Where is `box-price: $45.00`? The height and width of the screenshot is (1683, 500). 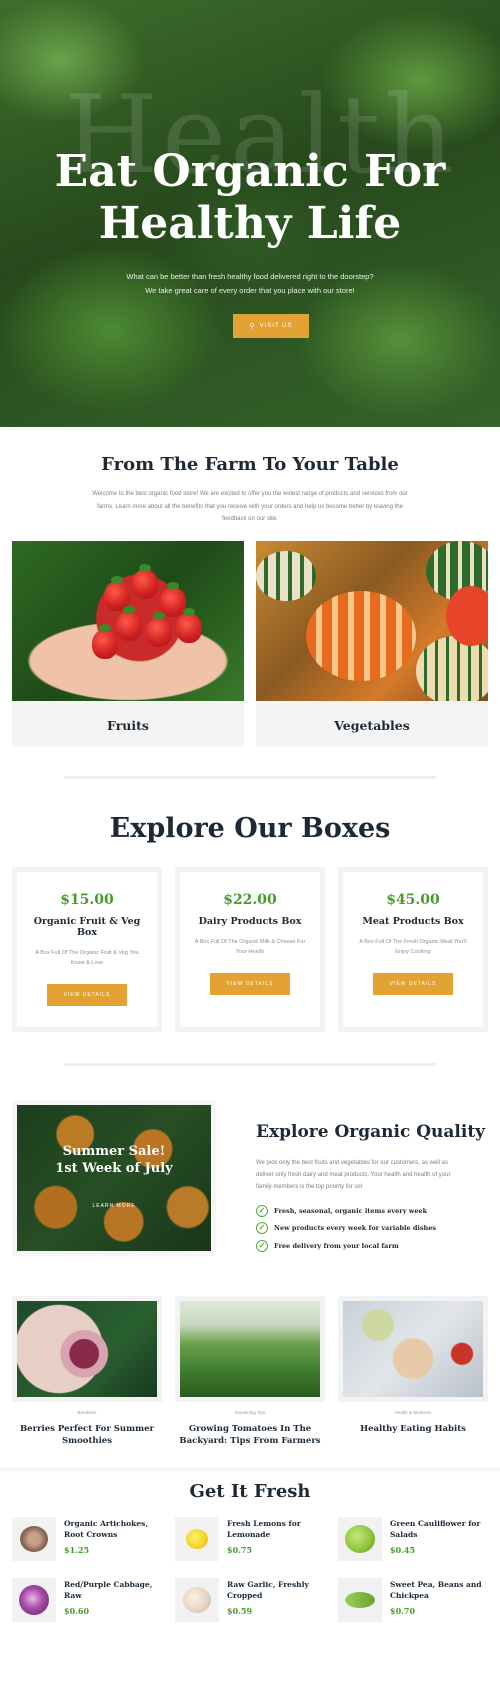
box-price: $45.00 is located at coordinates (413, 900).